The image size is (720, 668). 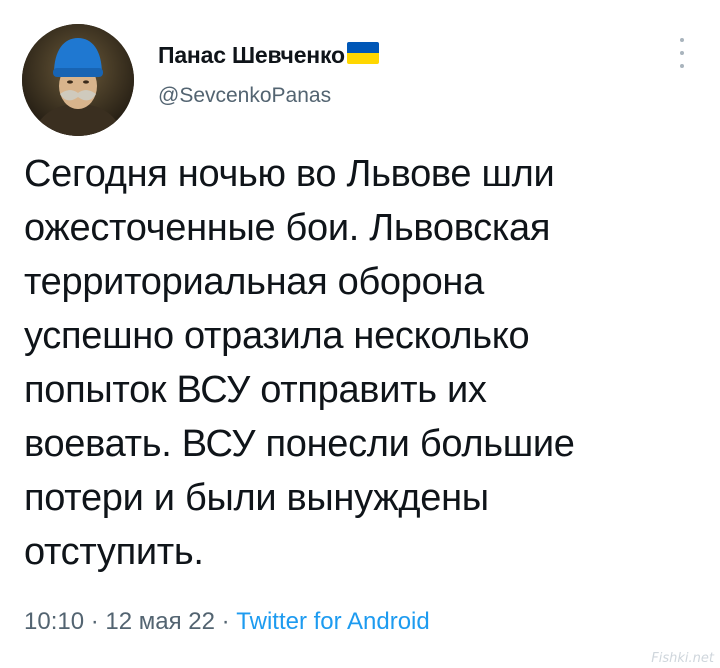 I want to click on ukraine-flag-icon, so click(x=362, y=53).